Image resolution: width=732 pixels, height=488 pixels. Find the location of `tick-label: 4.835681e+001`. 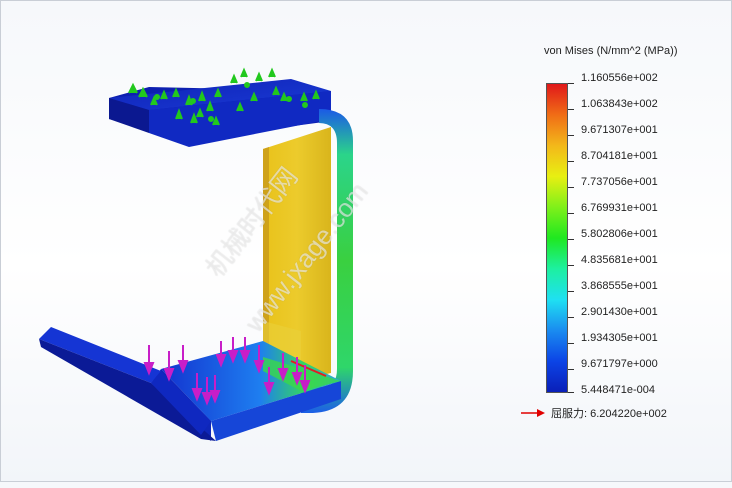

tick-label: 4.835681e+001 is located at coordinates (619, 260).